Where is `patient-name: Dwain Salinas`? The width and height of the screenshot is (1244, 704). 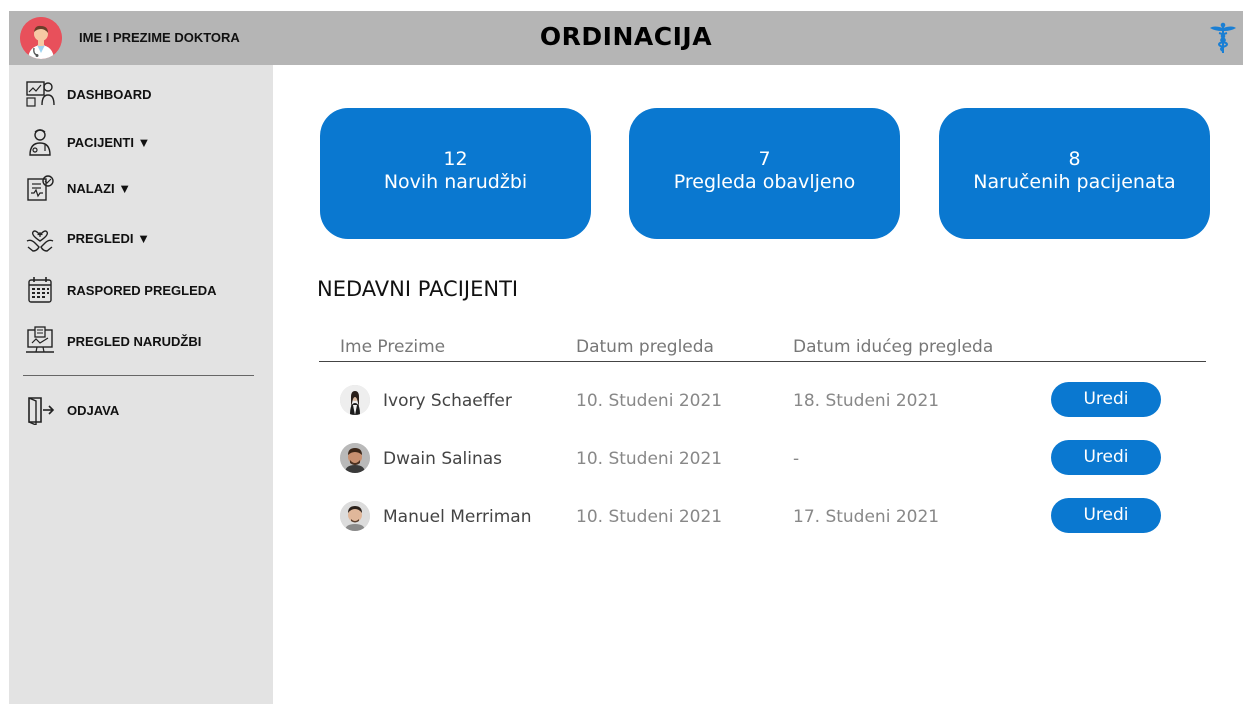 patient-name: Dwain Salinas is located at coordinates (443, 459).